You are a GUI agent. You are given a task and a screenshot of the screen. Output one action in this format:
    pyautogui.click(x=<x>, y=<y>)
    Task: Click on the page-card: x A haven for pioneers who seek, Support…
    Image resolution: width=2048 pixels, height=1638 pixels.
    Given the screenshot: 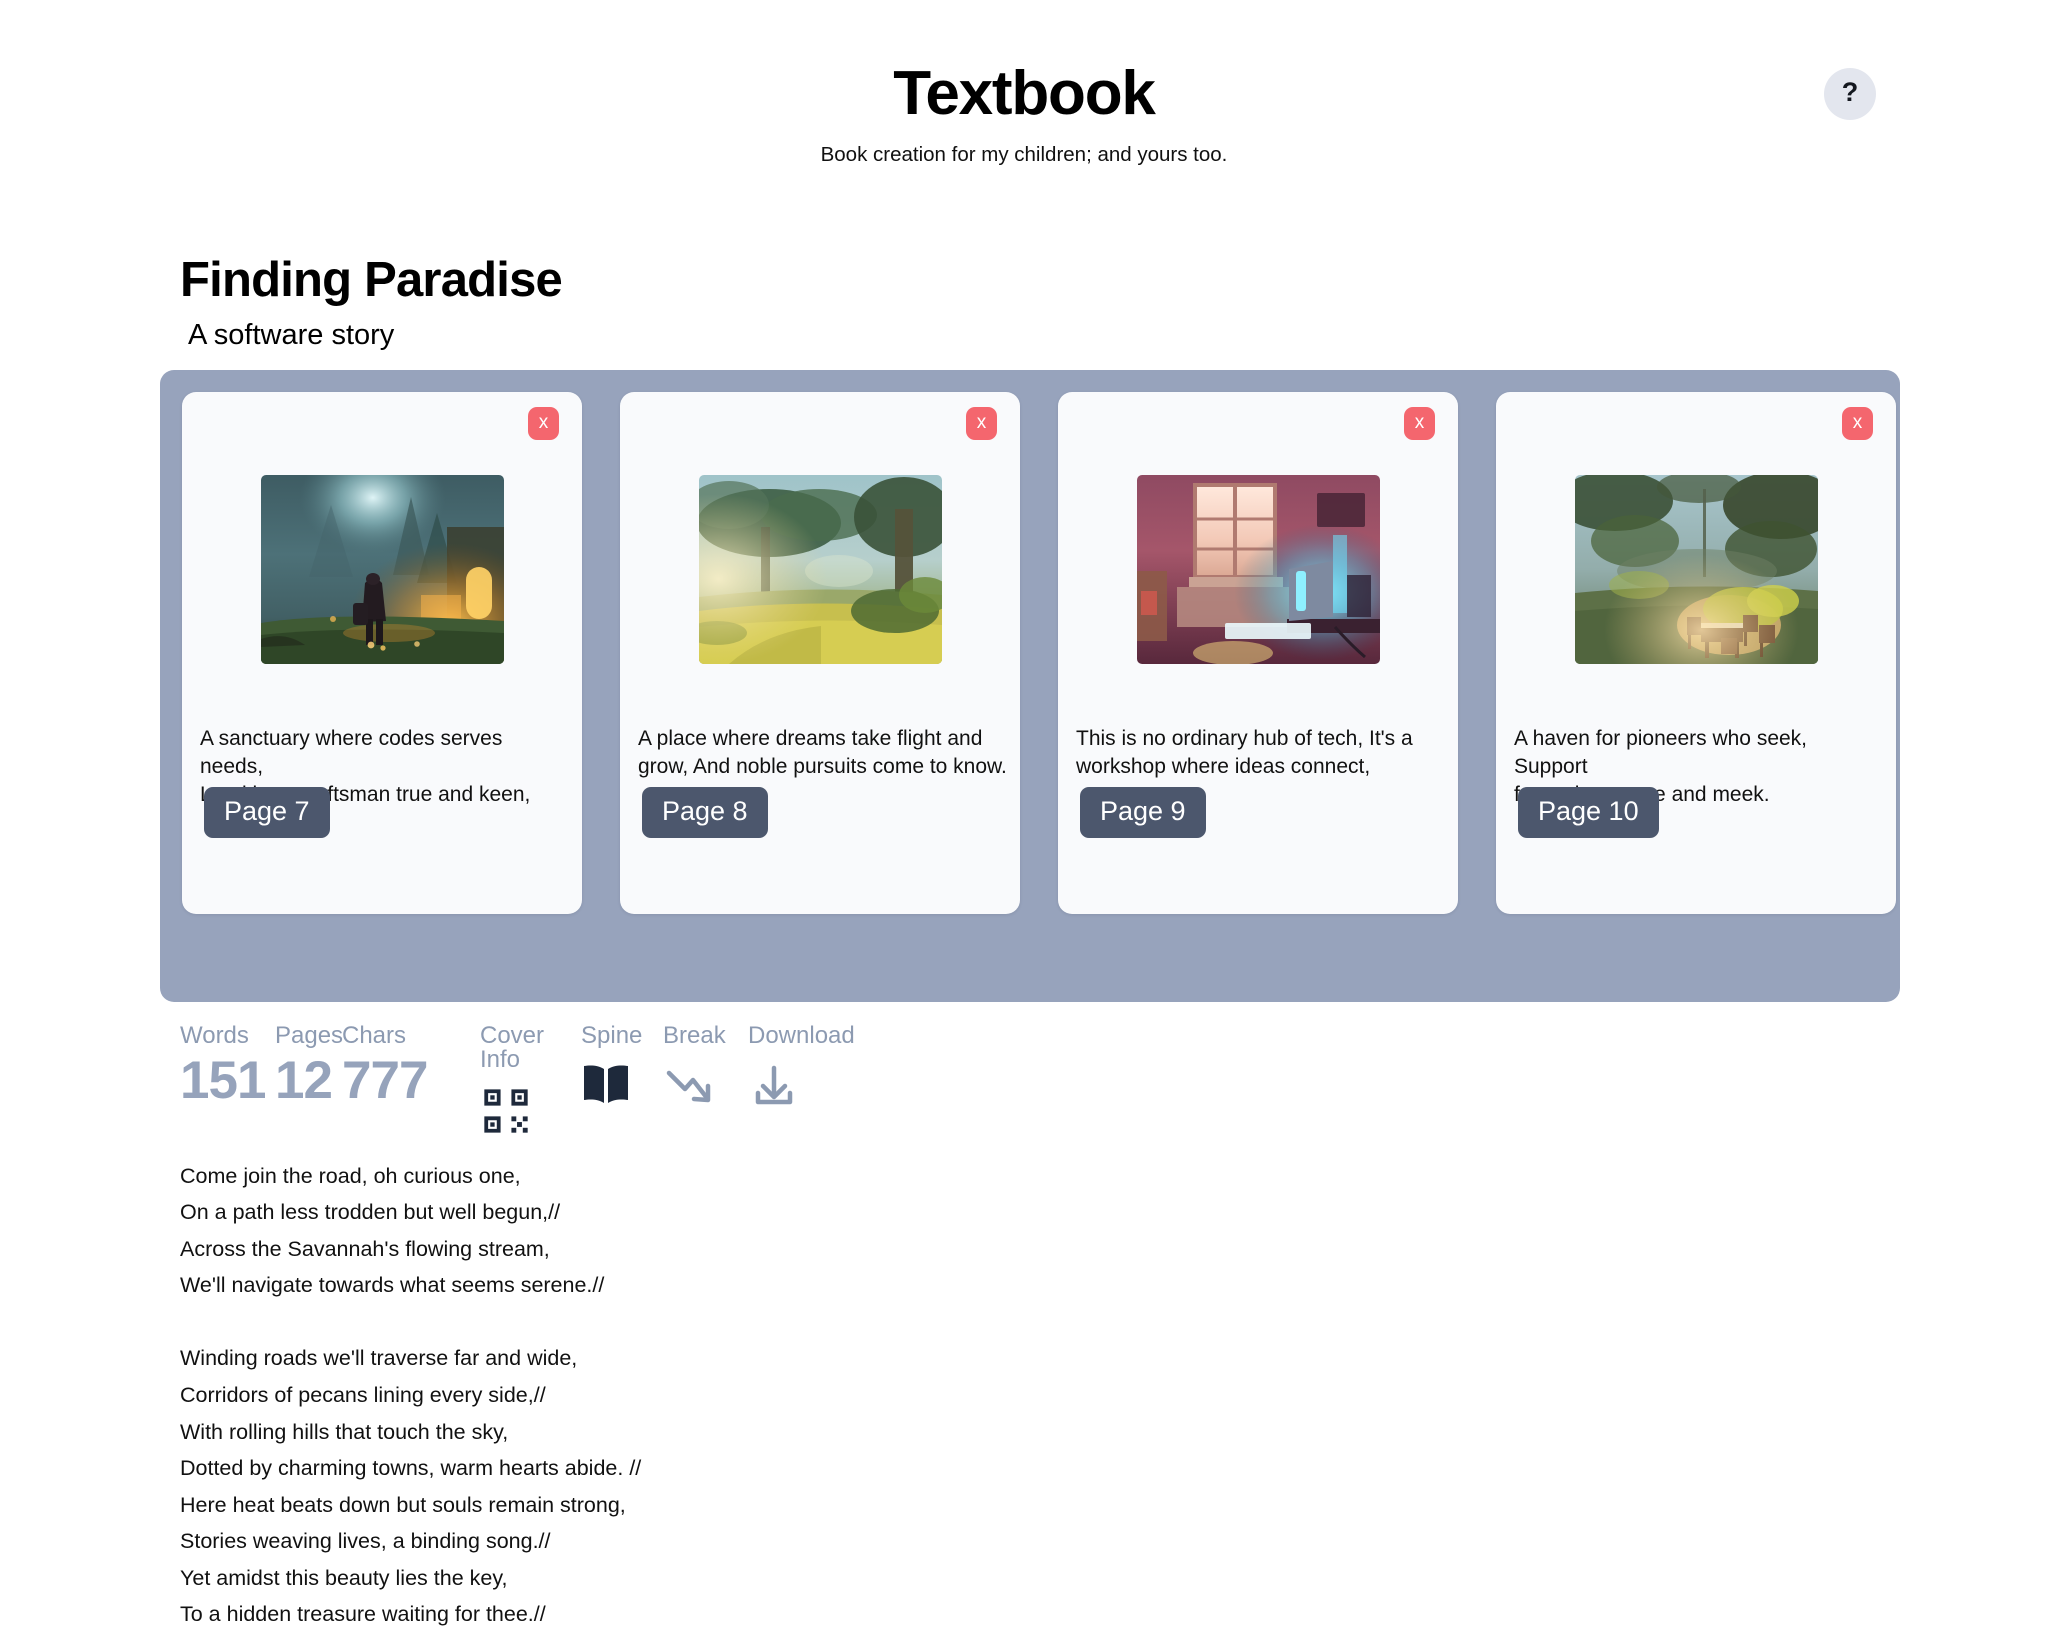 What is the action you would take?
    pyautogui.click(x=1696, y=652)
    